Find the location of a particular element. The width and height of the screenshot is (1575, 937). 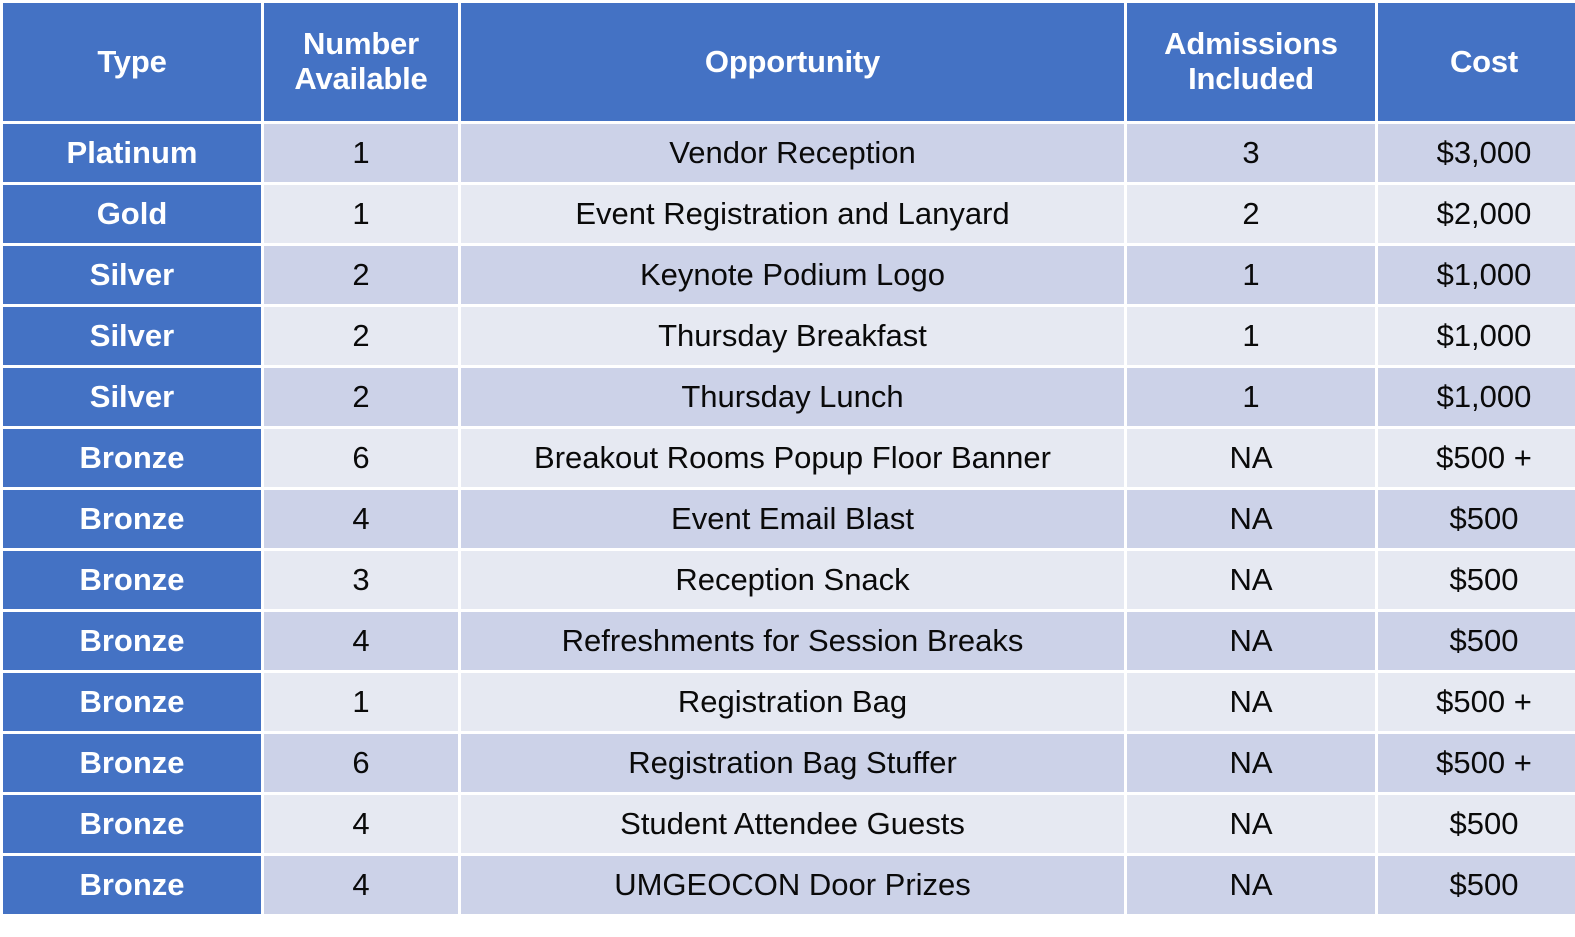

table-row: Bronze 4 UMGEOCON Door Prizes NA $500 is located at coordinates (789, 885).